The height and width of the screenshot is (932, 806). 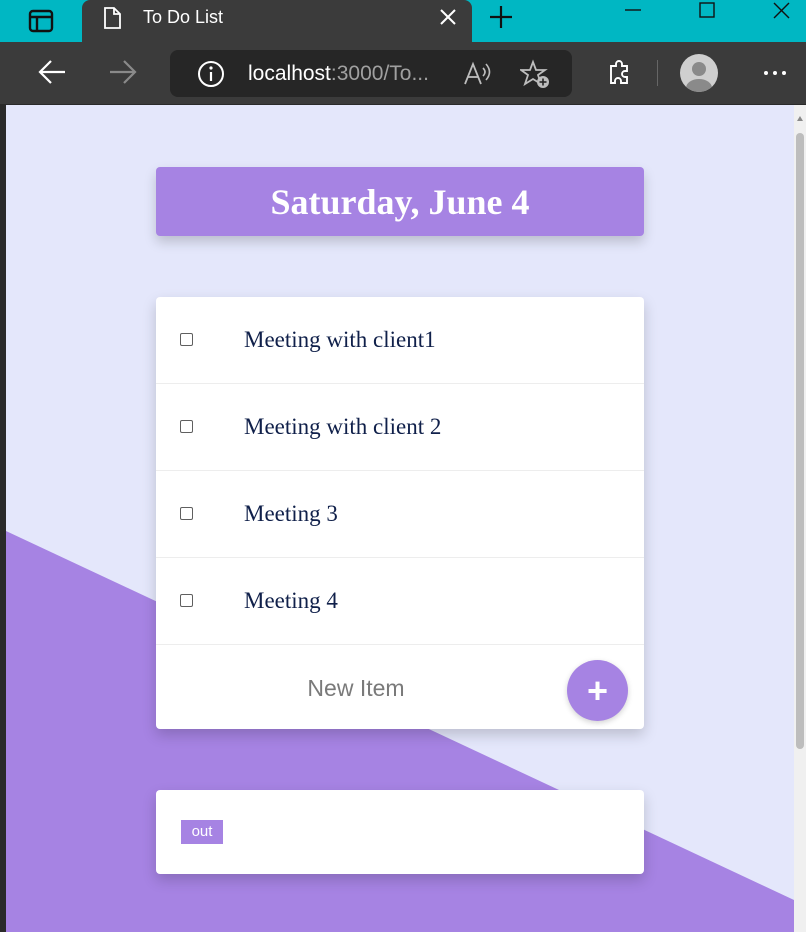 What do you see at coordinates (619, 73) in the screenshot?
I see `extensions-icon` at bounding box center [619, 73].